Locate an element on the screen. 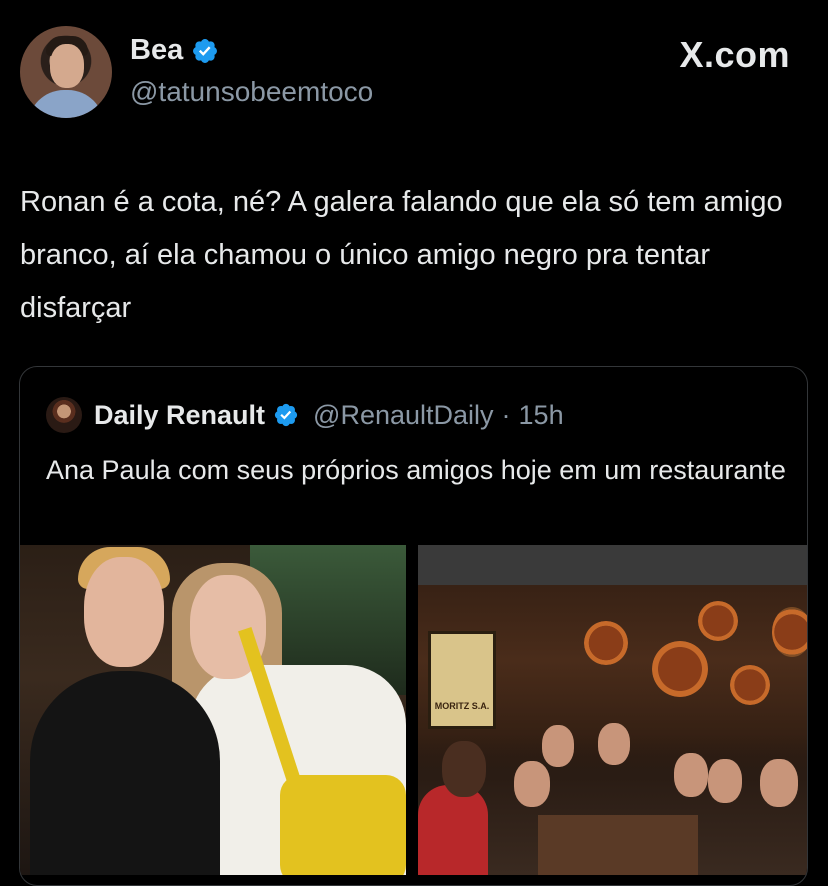 Image resolution: width=828 pixels, height=886 pixels. photo-red-scarf is located at coordinates (453, 830).